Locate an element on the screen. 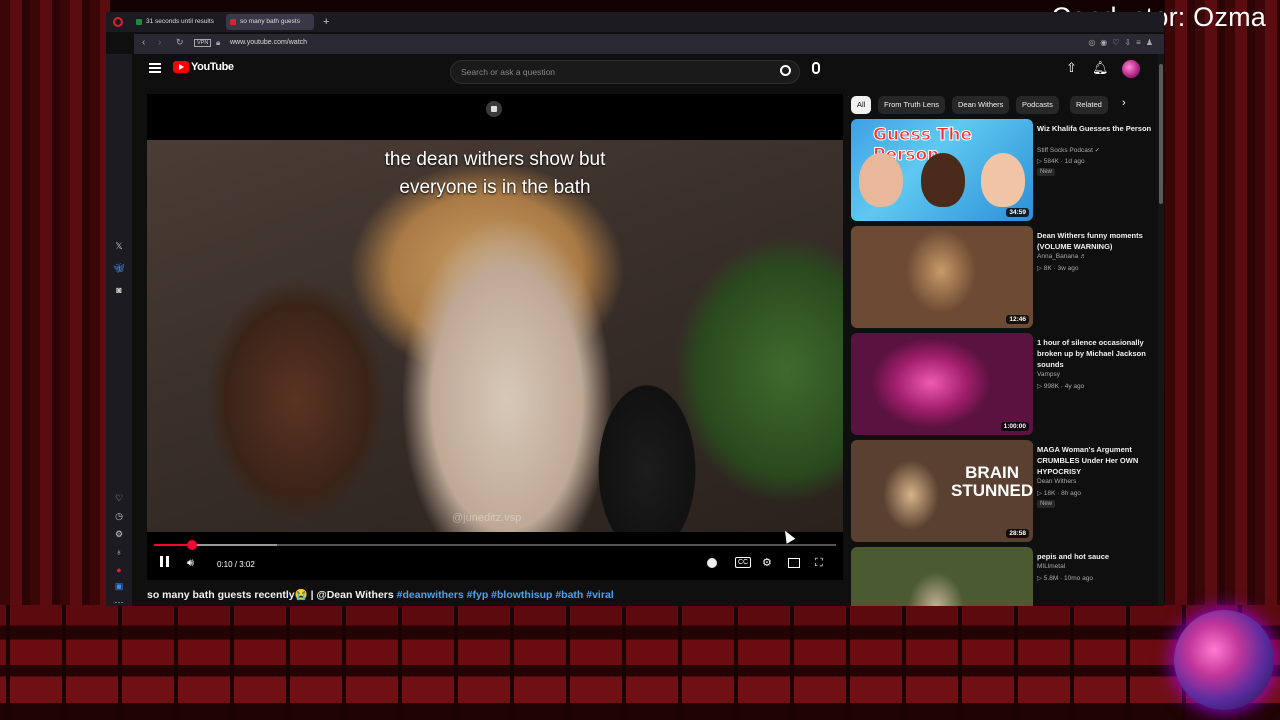  search-icon is located at coordinates (785, 70).